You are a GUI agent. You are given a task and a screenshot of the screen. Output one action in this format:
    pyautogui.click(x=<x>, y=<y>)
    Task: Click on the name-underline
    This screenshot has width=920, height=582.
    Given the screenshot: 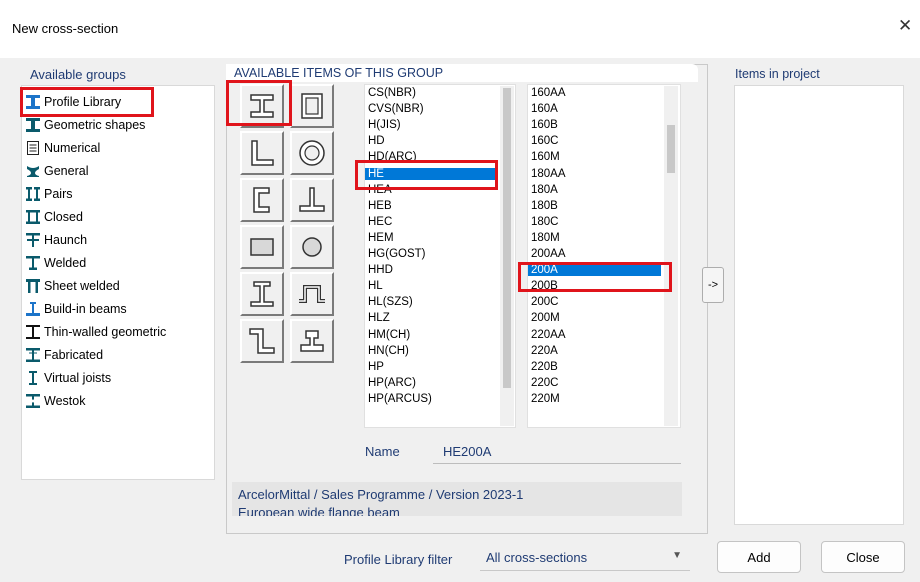 What is the action you would take?
    pyautogui.click(x=557, y=463)
    